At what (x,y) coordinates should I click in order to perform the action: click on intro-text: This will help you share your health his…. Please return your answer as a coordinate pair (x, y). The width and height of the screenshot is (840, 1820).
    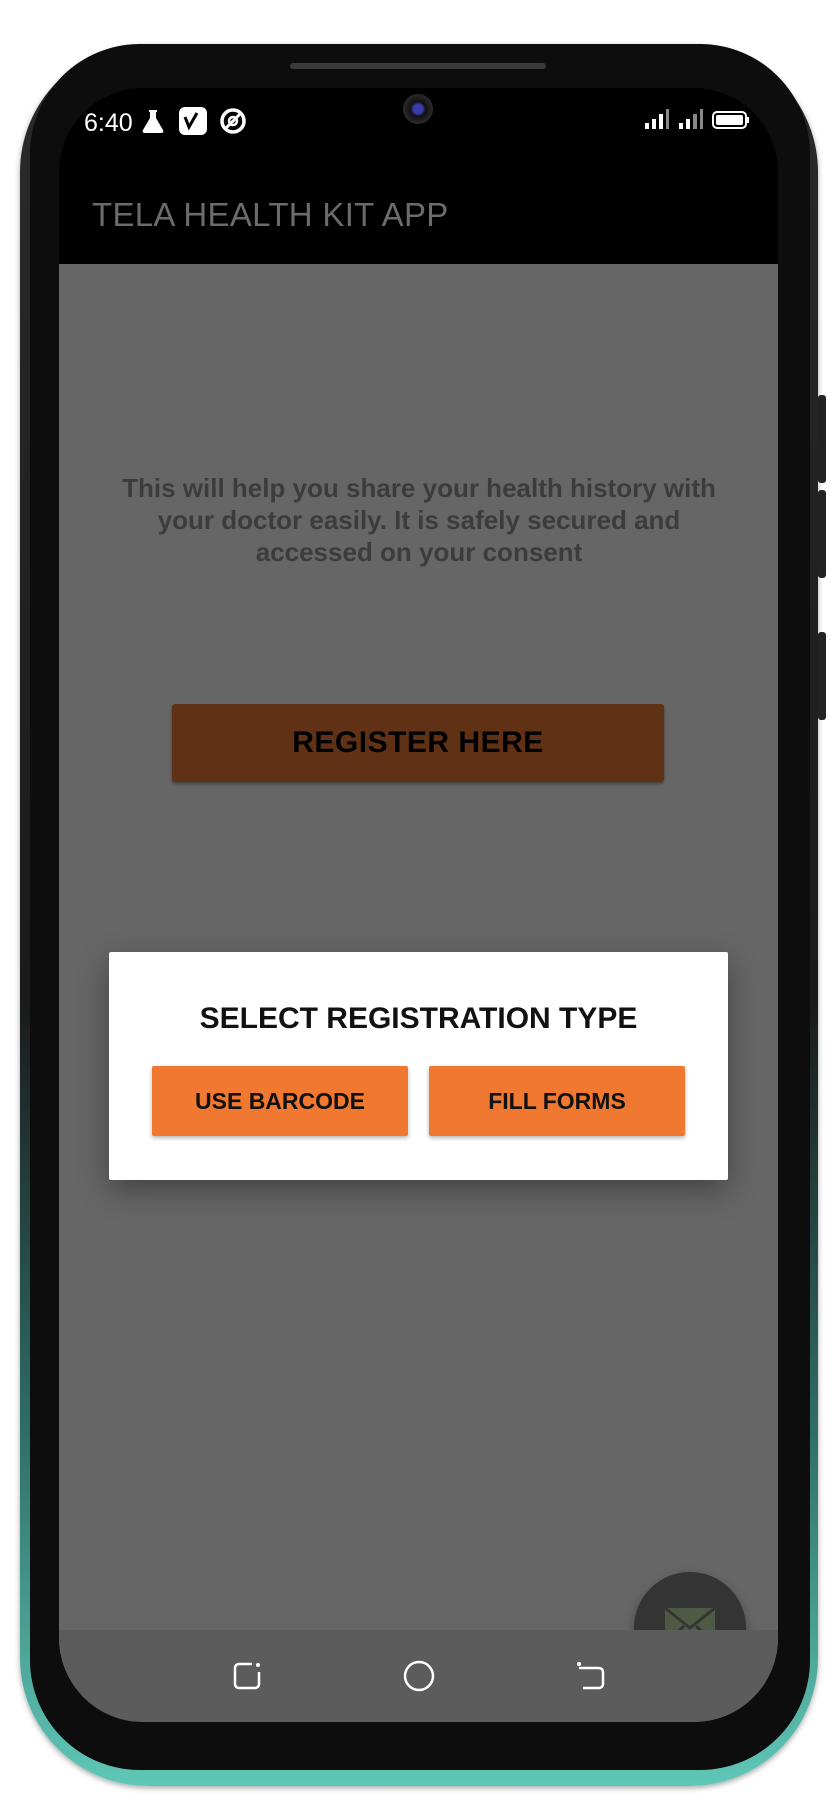
    Looking at the image, I should click on (419, 520).